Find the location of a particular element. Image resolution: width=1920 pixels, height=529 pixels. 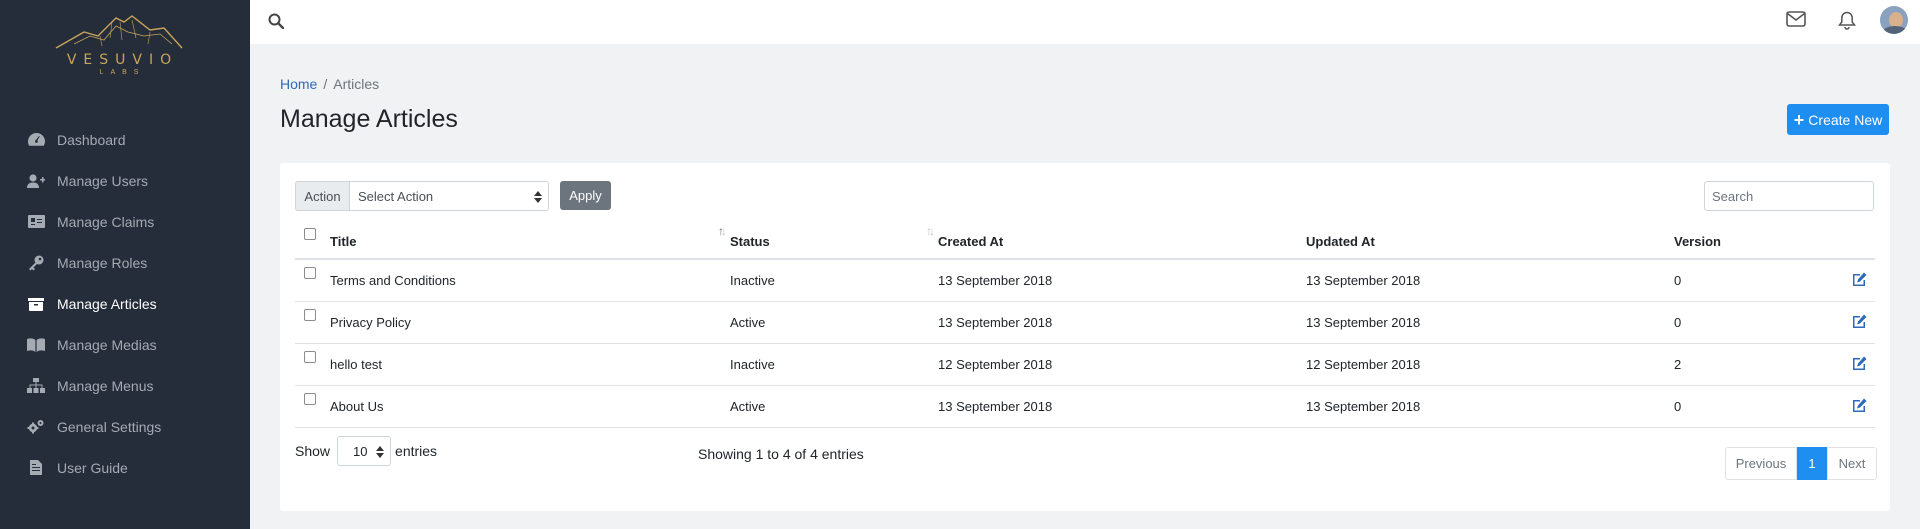

sidebar-item-label: Manage Medias is located at coordinates (107, 344).